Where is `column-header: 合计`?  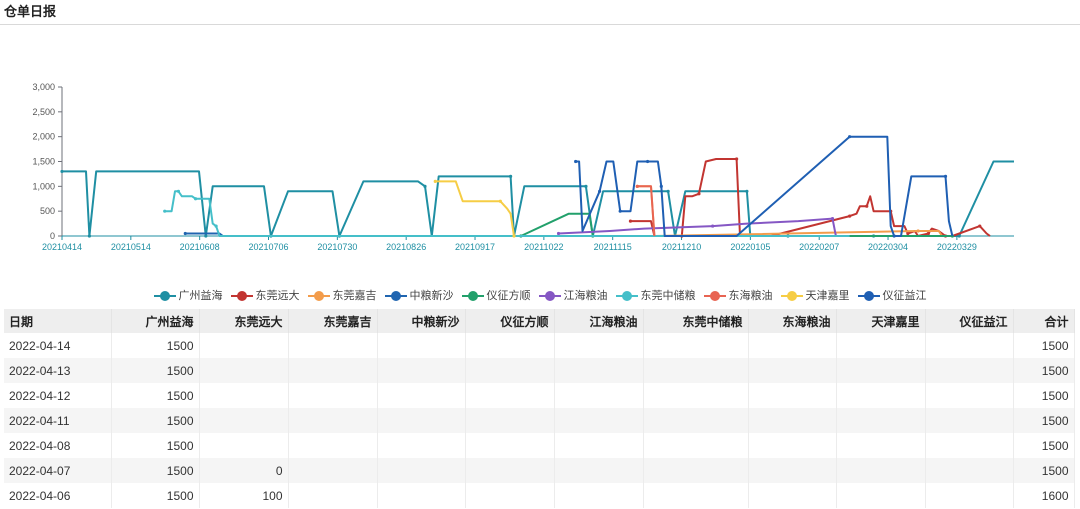
column-header: 合计 is located at coordinates (1044, 321).